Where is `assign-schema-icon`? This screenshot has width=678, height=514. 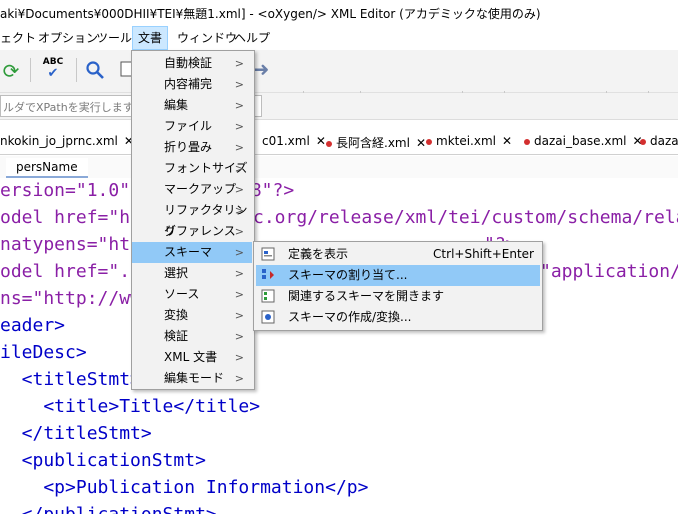
assign-schema-icon is located at coordinates (268, 275).